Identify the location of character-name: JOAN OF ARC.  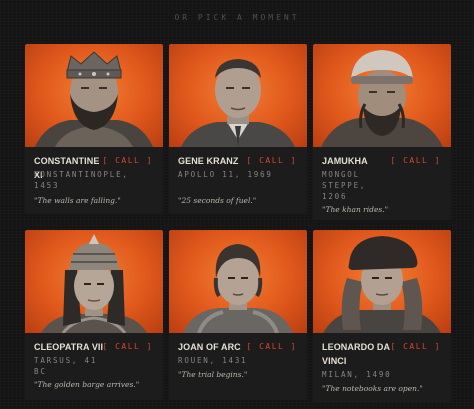
(209, 347).